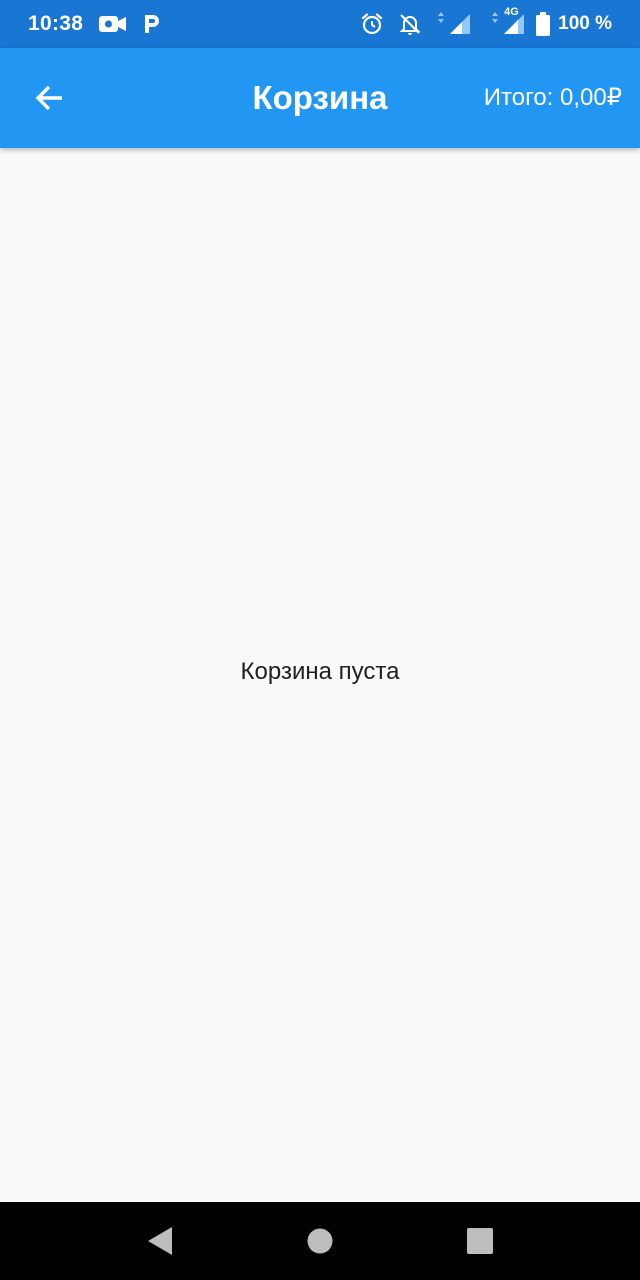  I want to click on back-button, so click(50, 98).